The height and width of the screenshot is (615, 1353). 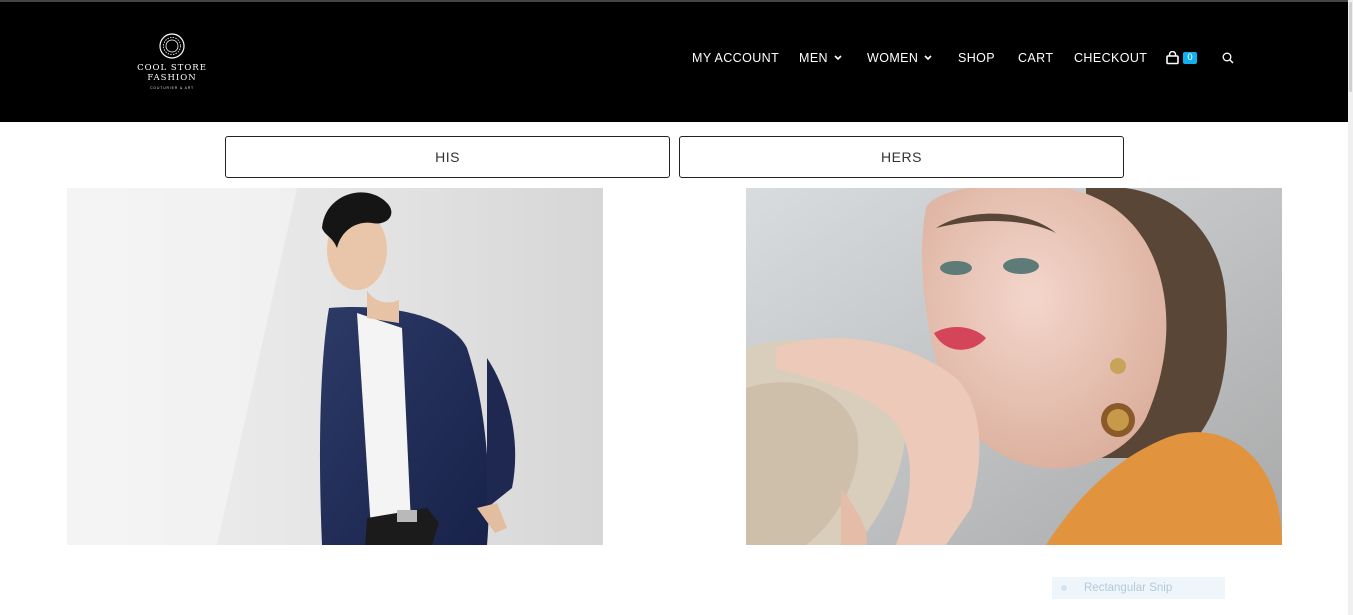 I want to click on rectangular-snip-tooltip: Rectangular Snip, so click(x=1138, y=588).